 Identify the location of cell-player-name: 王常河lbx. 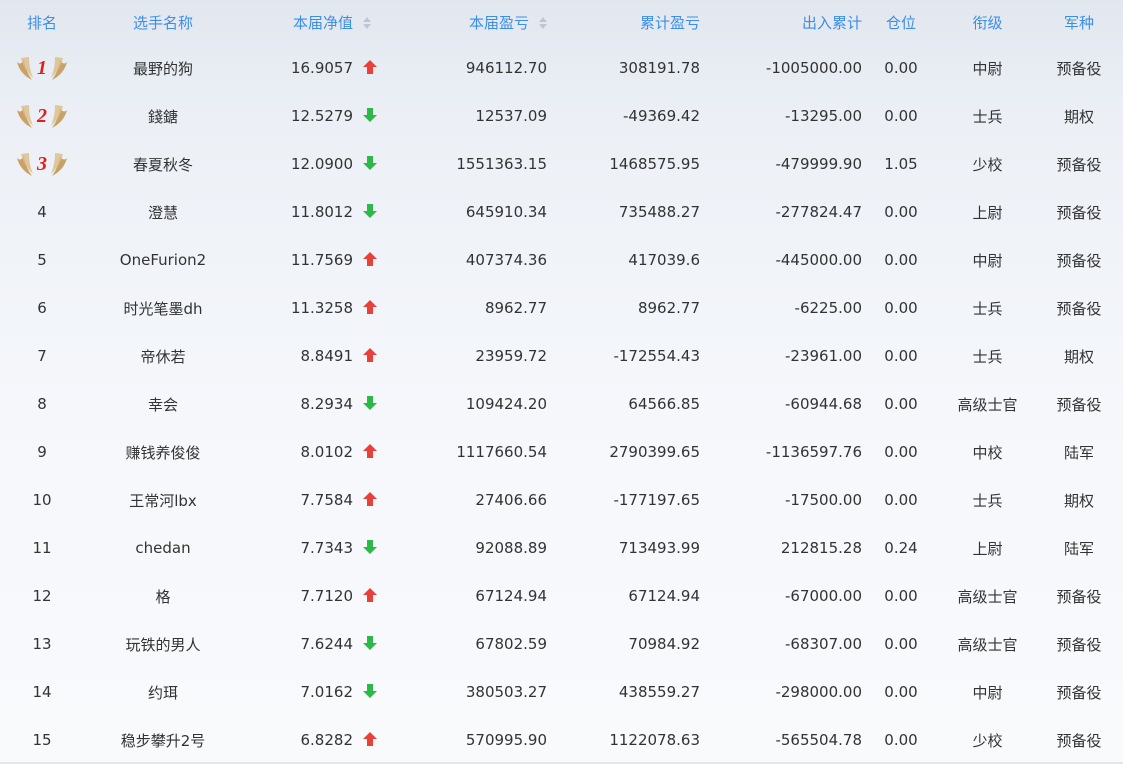
(163, 500).